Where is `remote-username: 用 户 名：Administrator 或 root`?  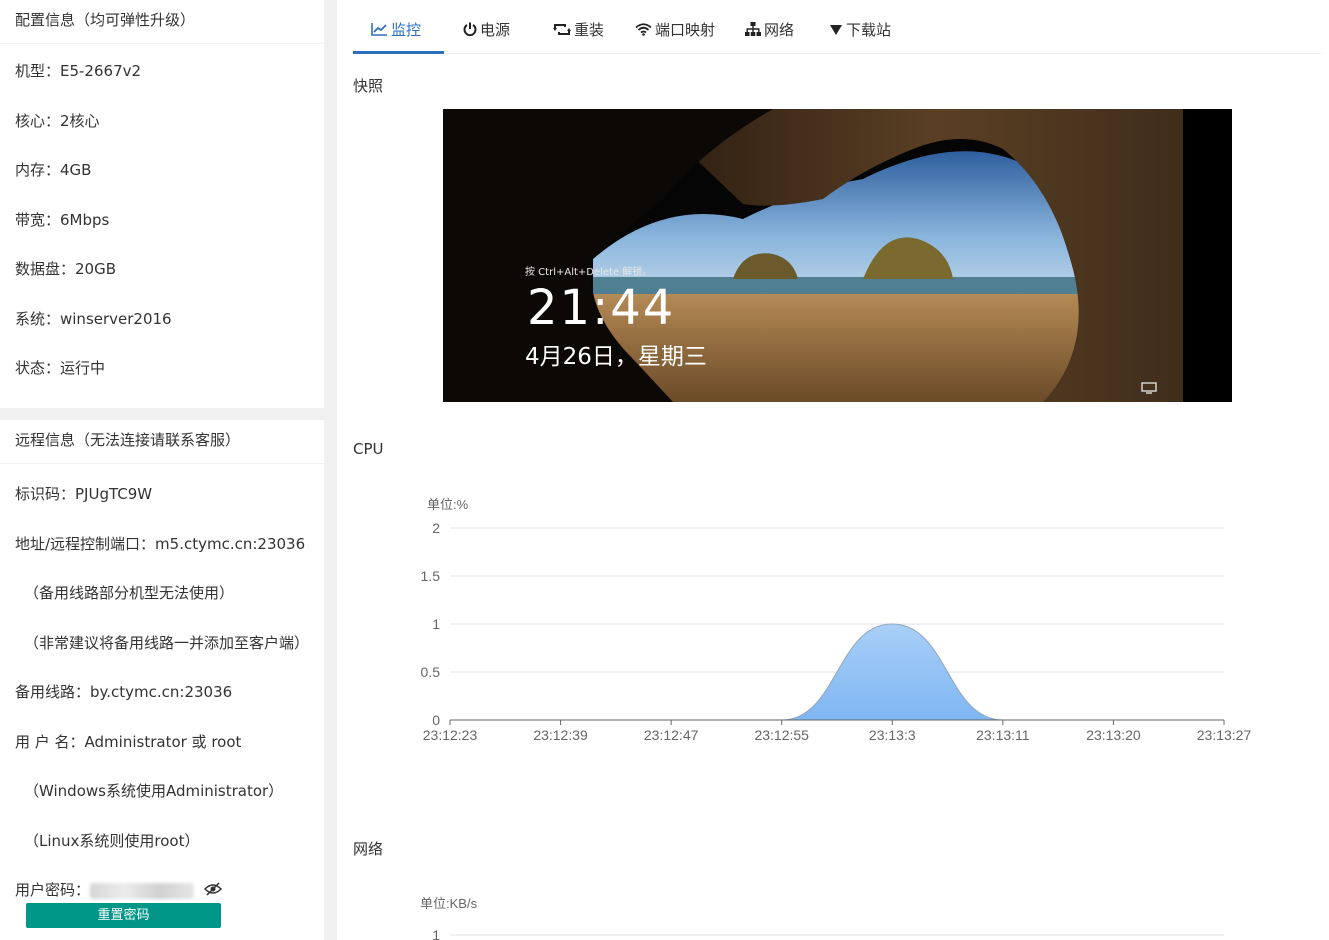 remote-username: 用 户 名：Administrator 或 root is located at coordinates (128, 742).